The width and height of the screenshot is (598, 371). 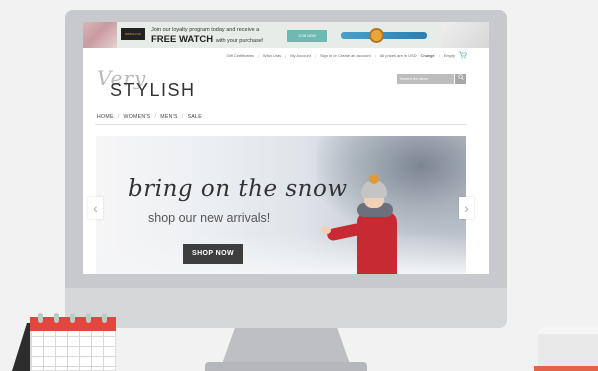 I want to click on promo-free-watch: FREE WATCH, so click(x=182, y=39).